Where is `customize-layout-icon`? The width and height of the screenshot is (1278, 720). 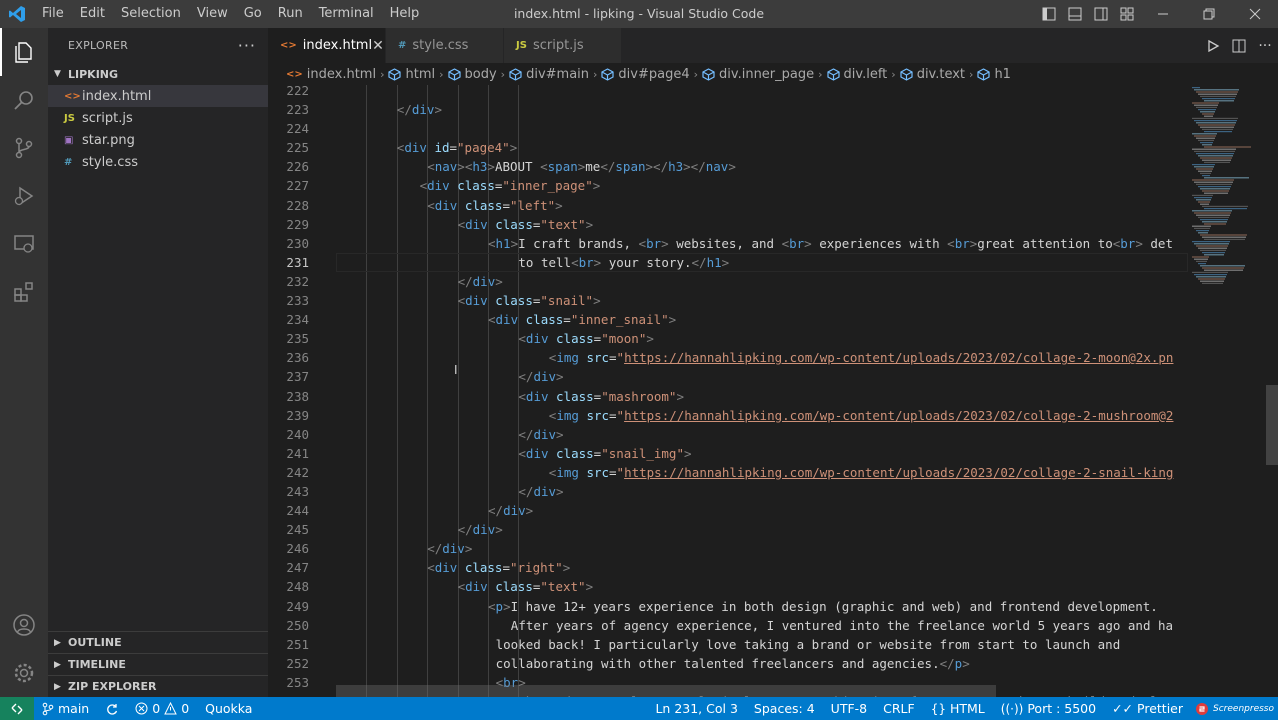
customize-layout-icon is located at coordinates (1127, 14).